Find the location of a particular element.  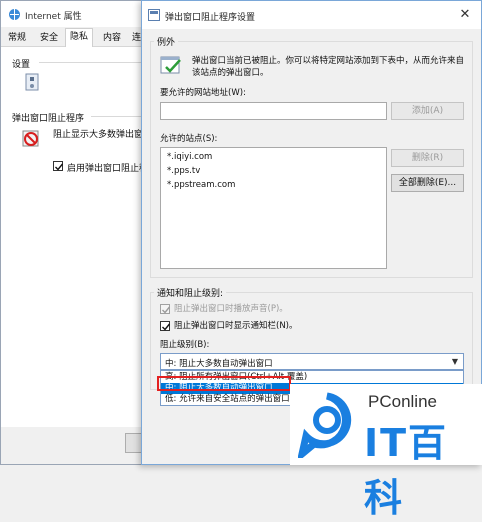

play-sound-checkbox is located at coordinates (165, 309).